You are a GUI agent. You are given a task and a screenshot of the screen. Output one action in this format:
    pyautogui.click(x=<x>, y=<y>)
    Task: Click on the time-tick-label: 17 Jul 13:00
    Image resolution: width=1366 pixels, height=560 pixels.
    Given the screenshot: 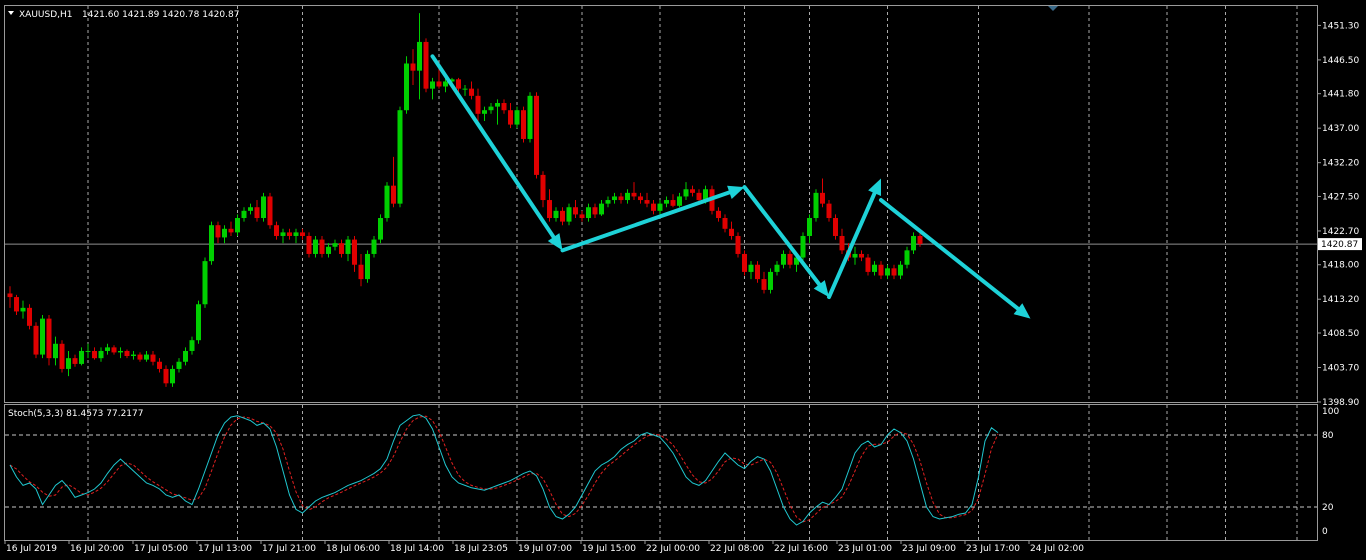 What is the action you would take?
    pyautogui.click(x=225, y=549)
    